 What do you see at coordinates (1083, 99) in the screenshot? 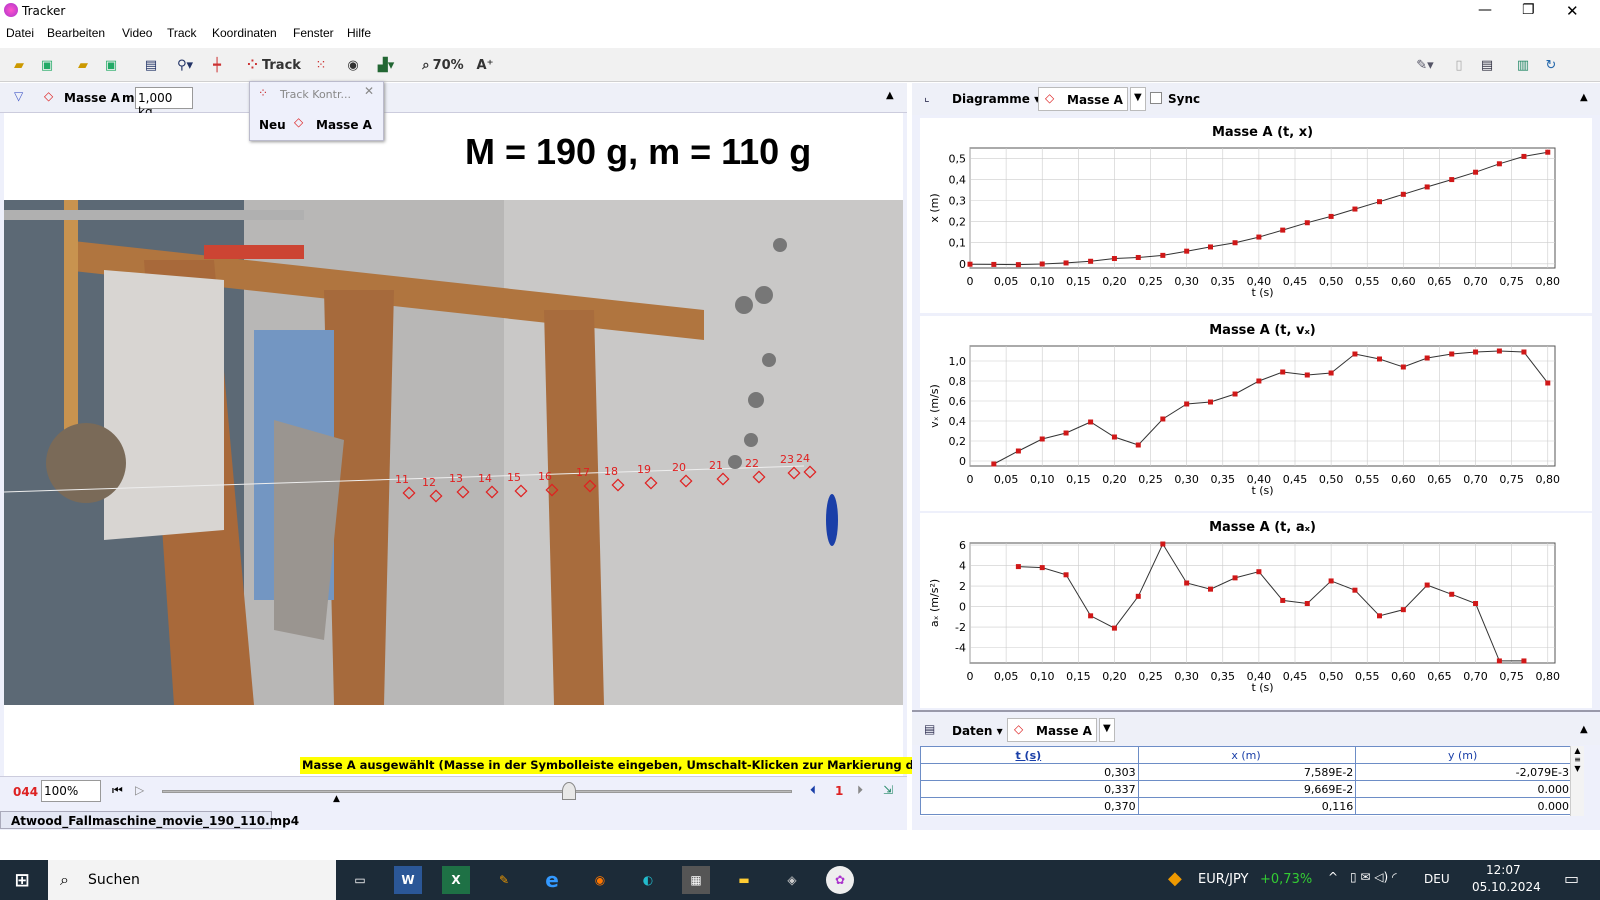
I see `plot-track-selector: ◇ Masse A` at bounding box center [1083, 99].